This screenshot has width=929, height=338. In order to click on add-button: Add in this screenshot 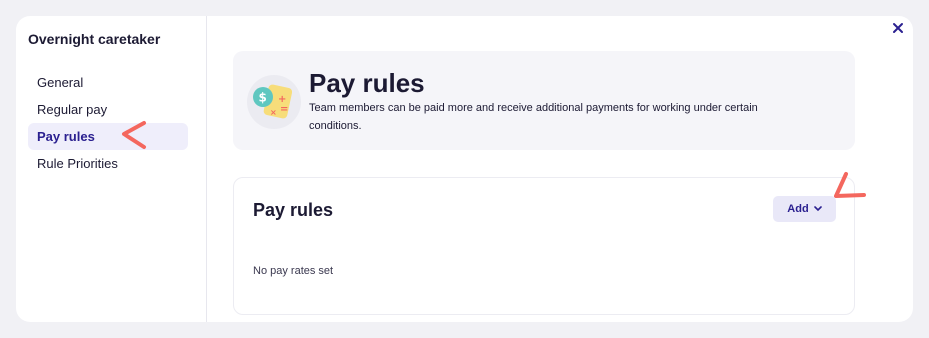, I will do `click(804, 209)`.